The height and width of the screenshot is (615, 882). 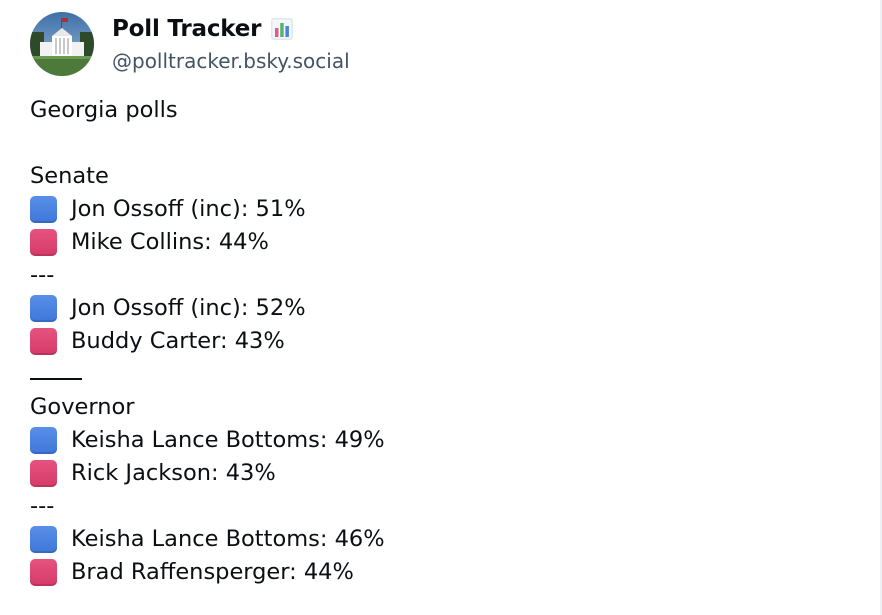 What do you see at coordinates (440, 572) in the screenshot?
I see `poll-result-line: Brad Raffensperger: 44%` at bounding box center [440, 572].